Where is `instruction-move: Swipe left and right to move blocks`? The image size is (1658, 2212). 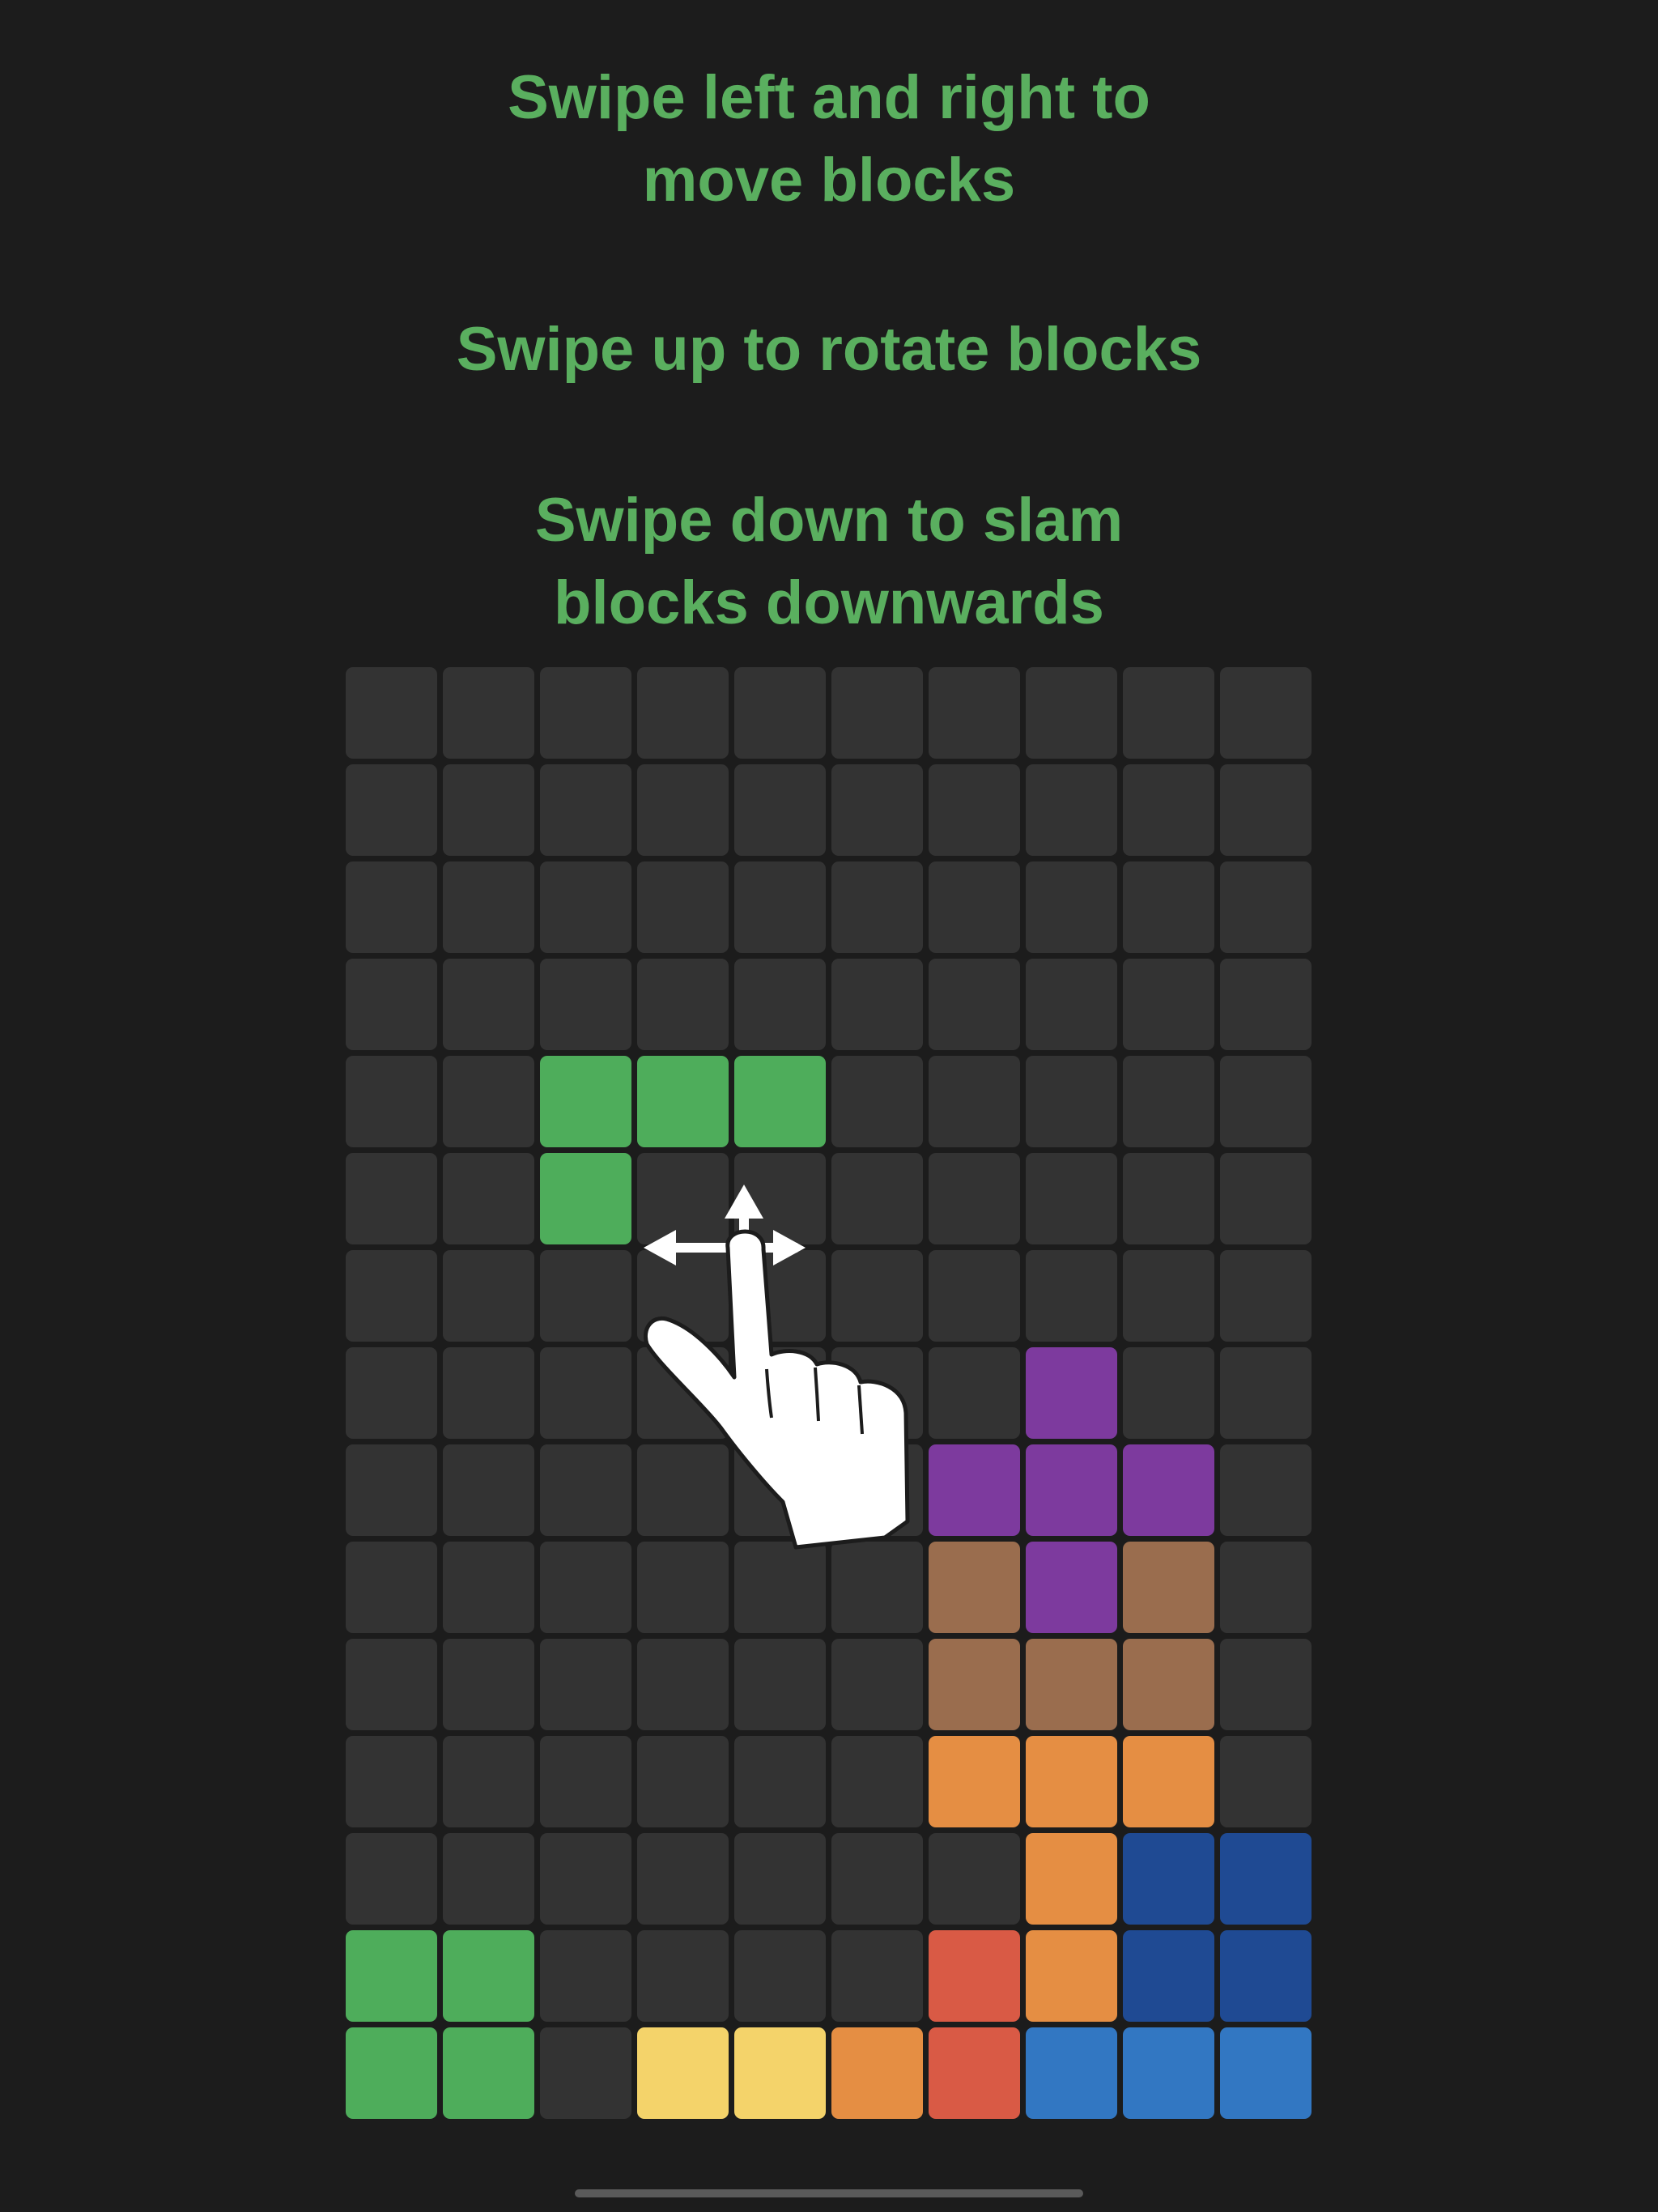
instruction-move: Swipe left and right to move blocks is located at coordinates (829, 139).